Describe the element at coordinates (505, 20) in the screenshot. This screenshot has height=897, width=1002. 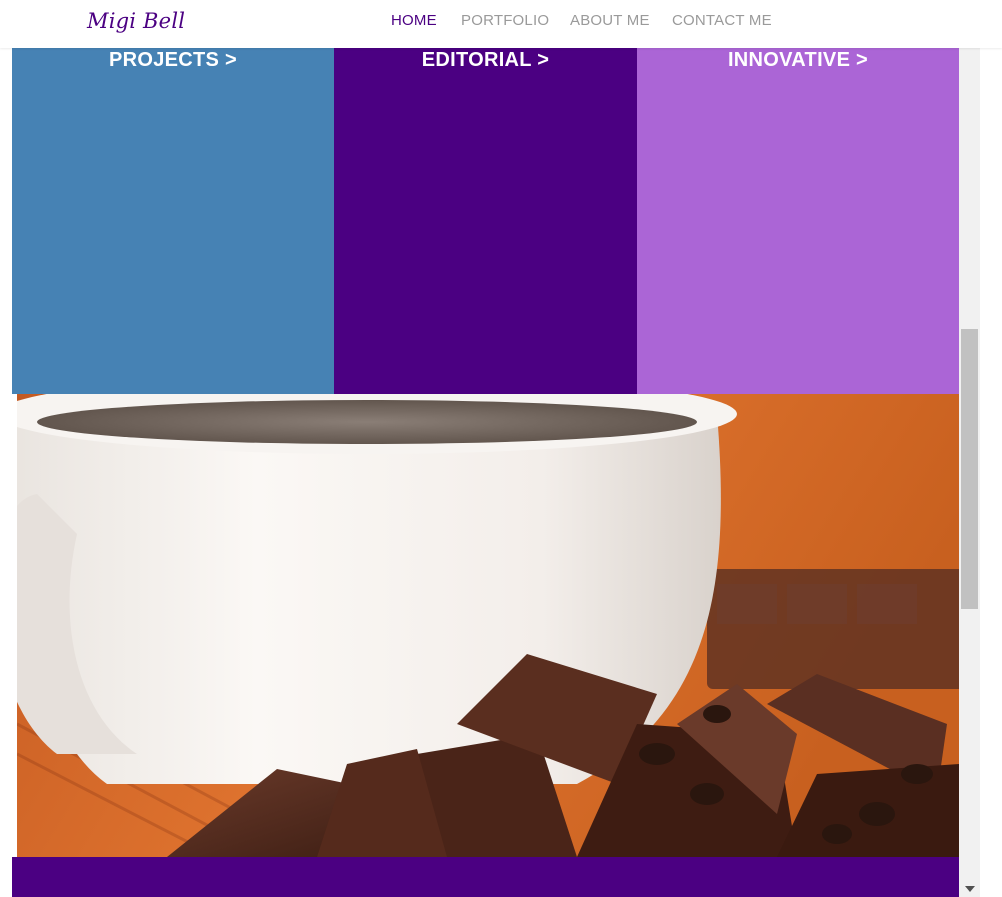
I see `nav-portfolio: PORTFOLIO` at that location.